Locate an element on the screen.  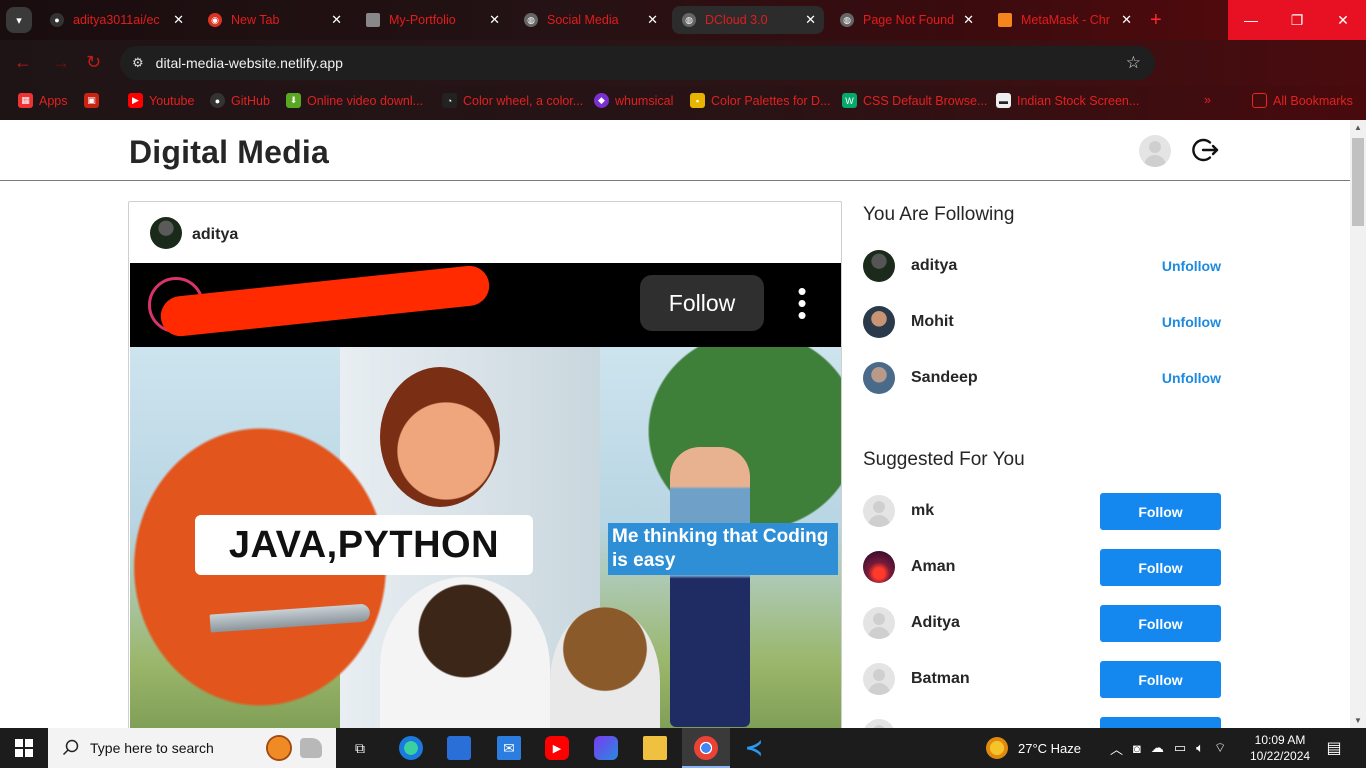
bookmark-star-icon: ☆ is located at coordinates (1133, 63).